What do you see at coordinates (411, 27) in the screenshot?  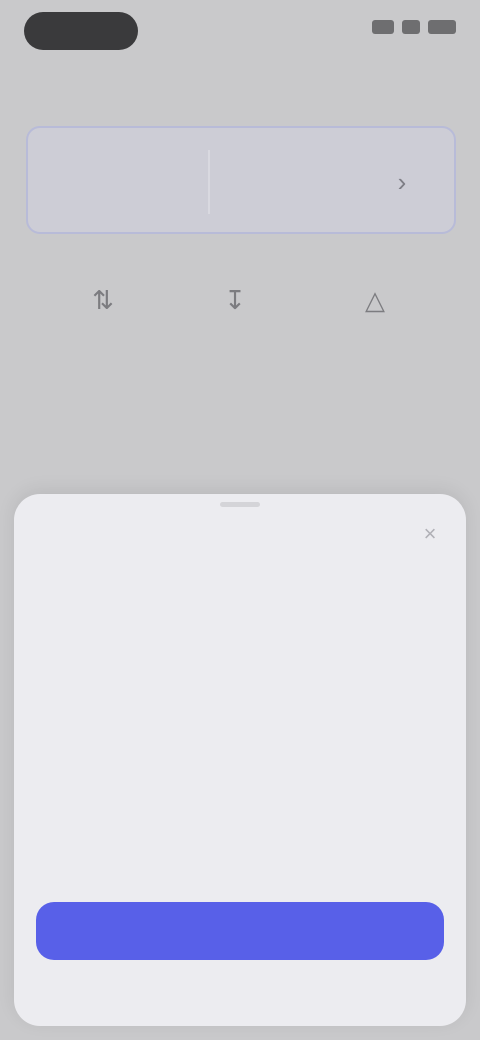 I see `wifi-icon` at bounding box center [411, 27].